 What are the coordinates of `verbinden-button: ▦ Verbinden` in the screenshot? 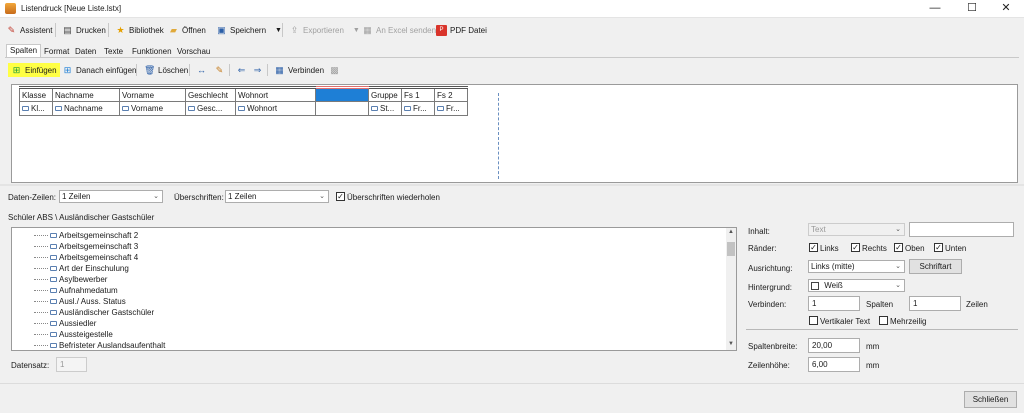 It's located at (299, 70).